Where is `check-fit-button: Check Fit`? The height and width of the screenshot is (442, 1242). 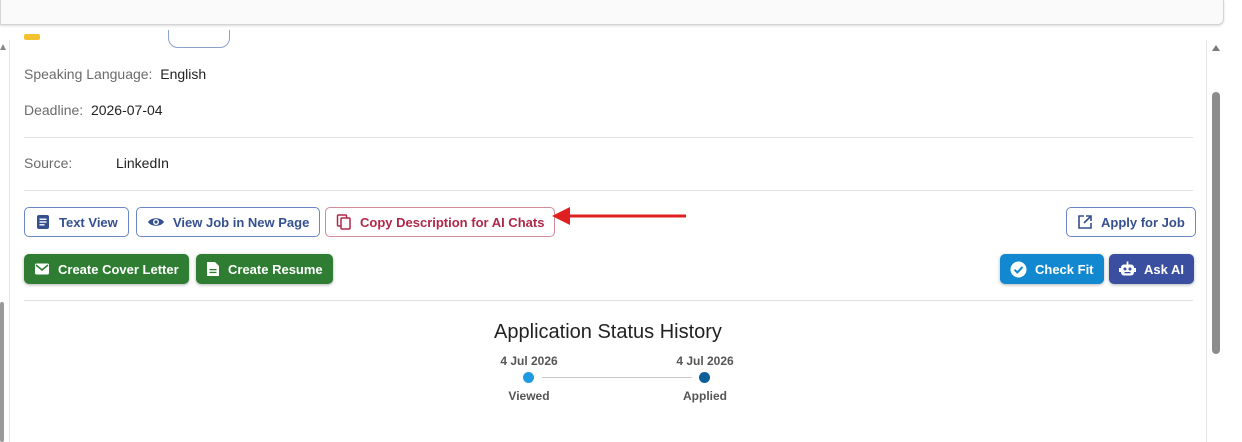
check-fit-button: Check Fit is located at coordinates (1052, 269).